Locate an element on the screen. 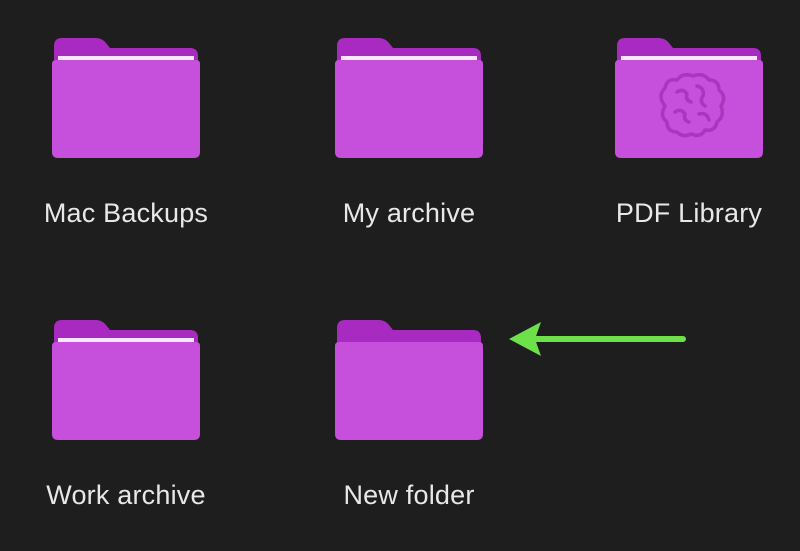 The height and width of the screenshot is (551, 800). folder-pdf-library: PDF Library is located at coordinates (682, 161).